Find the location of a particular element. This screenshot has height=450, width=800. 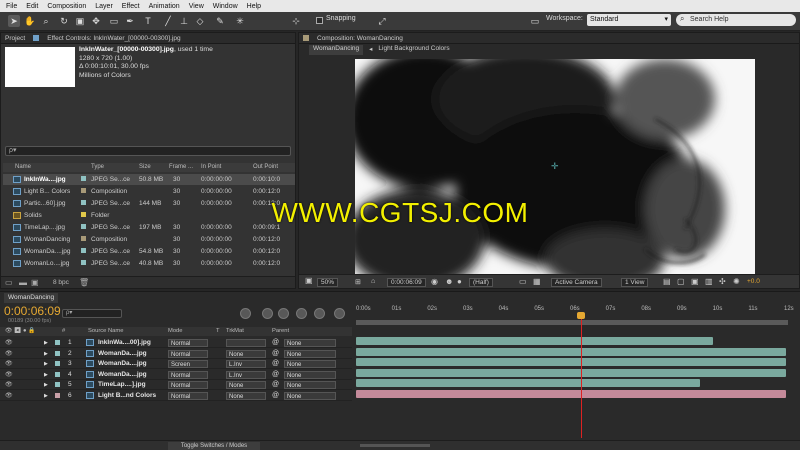

interpret-footage-icon: ▭ is located at coordinates (9, 282).